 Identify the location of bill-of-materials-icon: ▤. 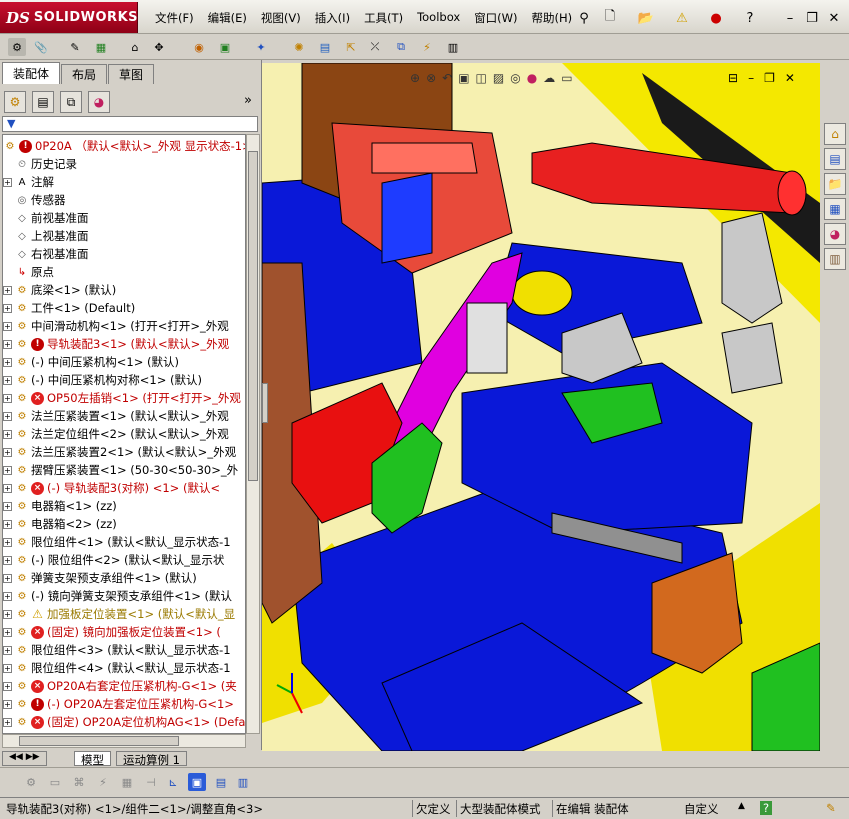
(325, 47).